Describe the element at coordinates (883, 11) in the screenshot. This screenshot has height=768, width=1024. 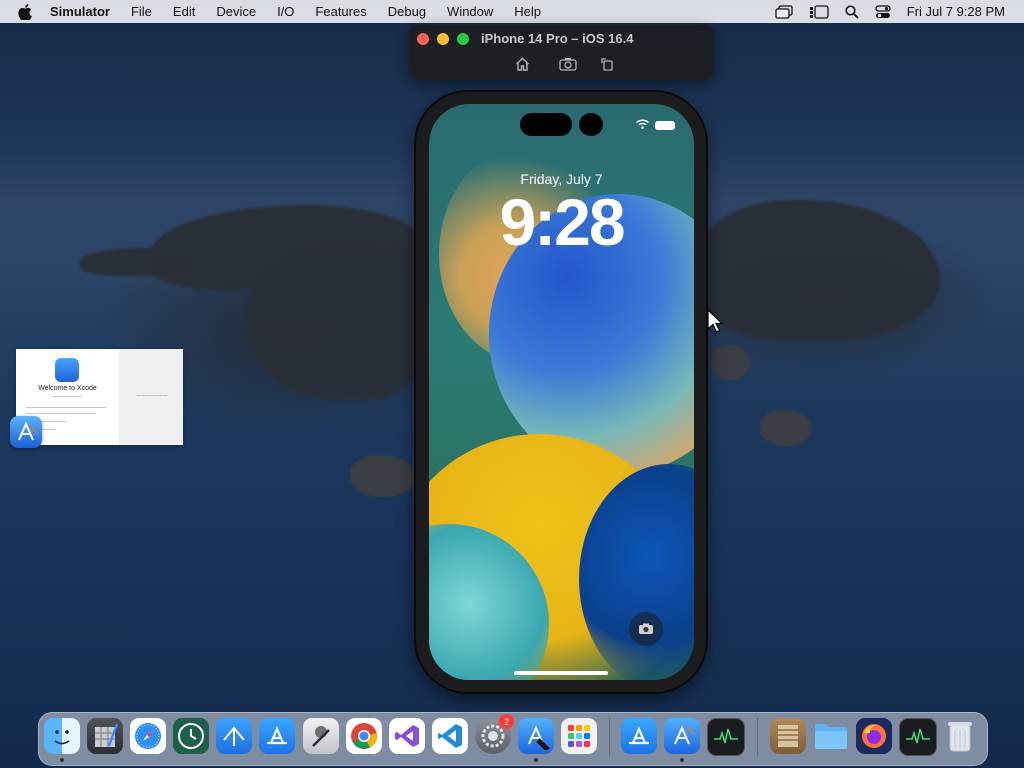
I see `control-center-icon` at that location.